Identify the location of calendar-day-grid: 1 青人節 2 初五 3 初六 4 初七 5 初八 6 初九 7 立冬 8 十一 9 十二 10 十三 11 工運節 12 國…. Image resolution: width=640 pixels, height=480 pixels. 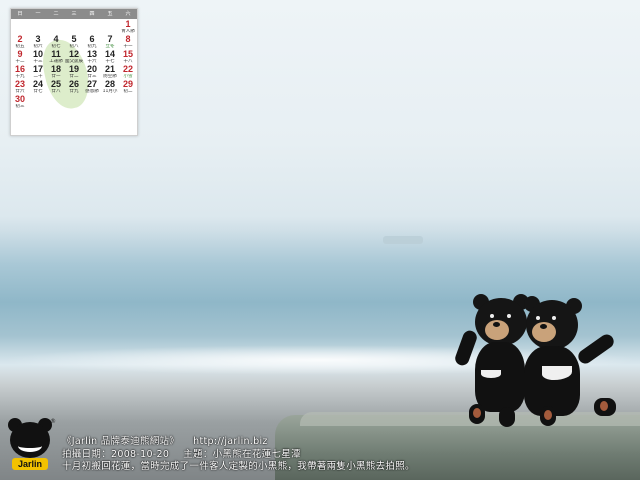
(74, 66).